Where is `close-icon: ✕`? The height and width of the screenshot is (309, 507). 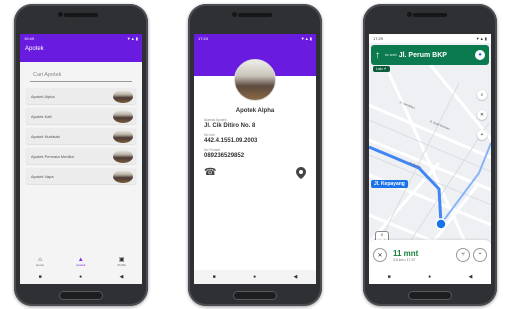 close-icon: ✕ is located at coordinates (380, 255).